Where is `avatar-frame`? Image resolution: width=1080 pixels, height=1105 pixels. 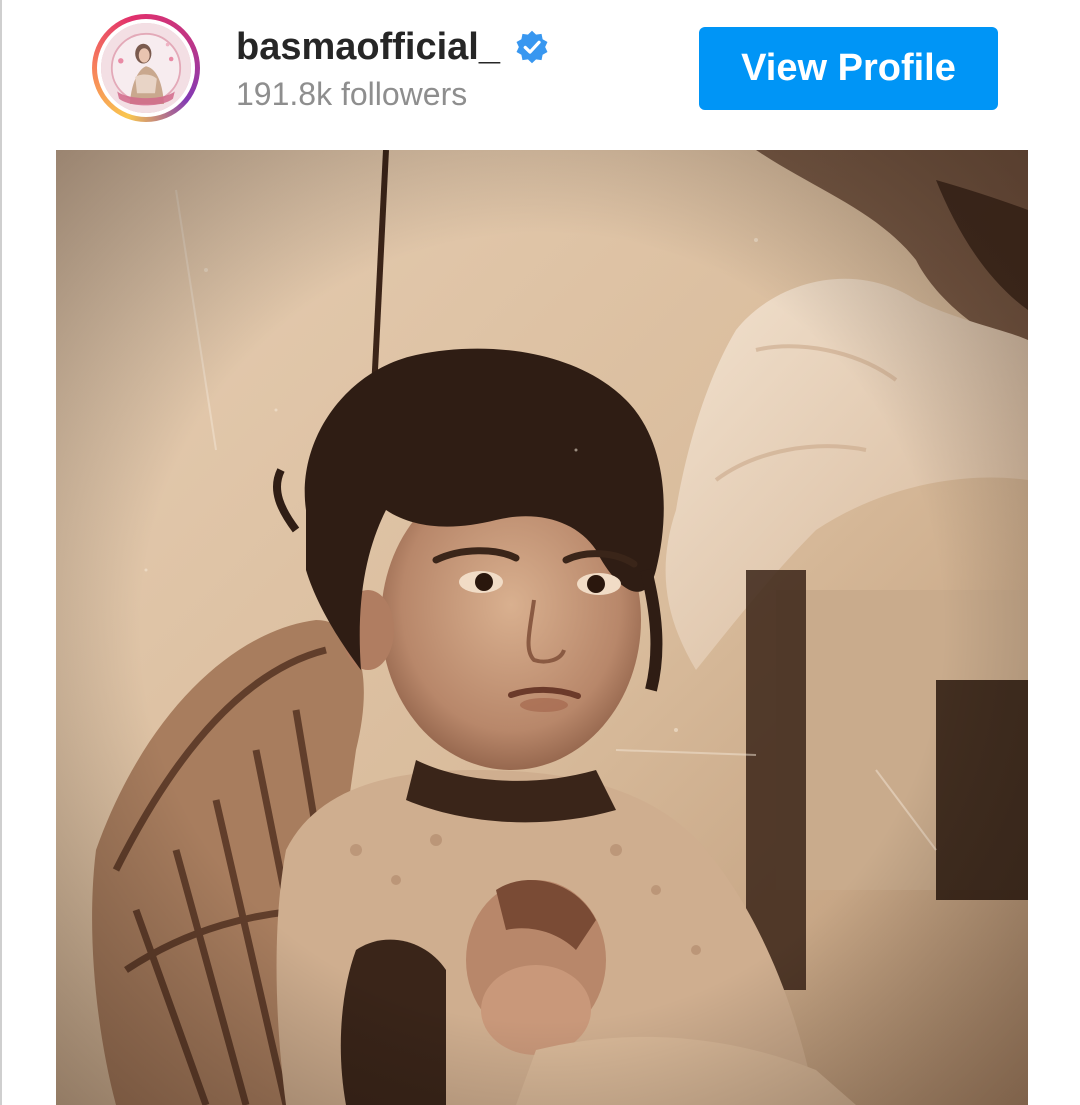 avatar-frame is located at coordinates (146, 68).